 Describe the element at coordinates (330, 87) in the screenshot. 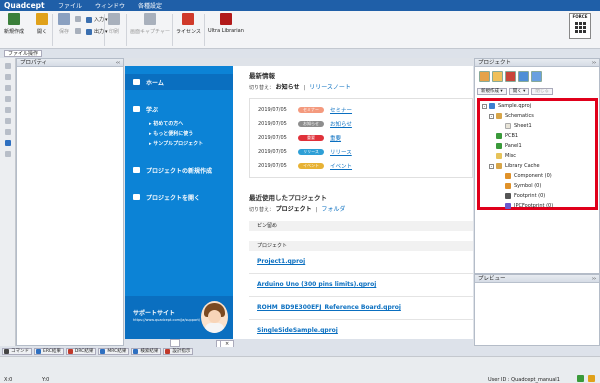

I see `news-tab-release-notes: リリースノート` at that location.